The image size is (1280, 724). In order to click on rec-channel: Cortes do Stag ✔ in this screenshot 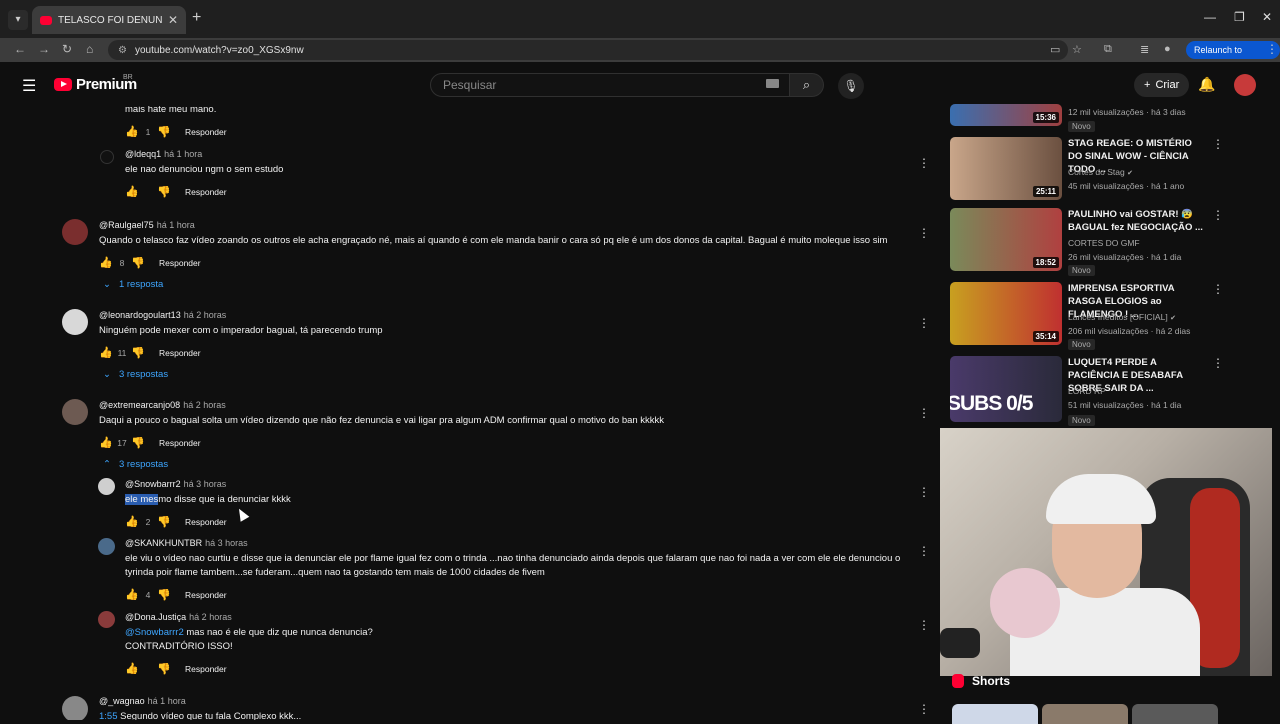, I will do `click(1100, 172)`.